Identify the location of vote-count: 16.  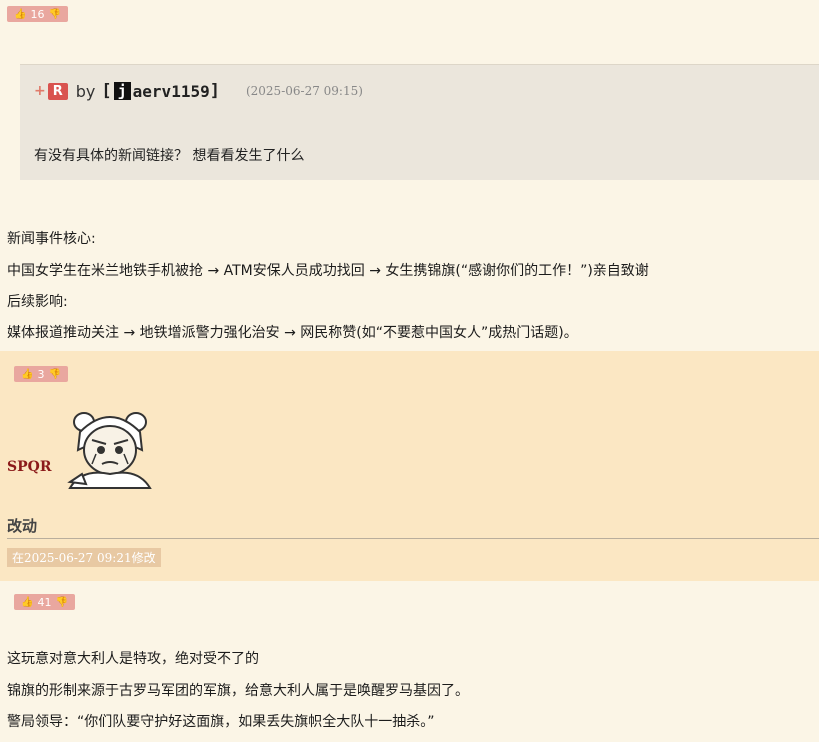
(37, 14).